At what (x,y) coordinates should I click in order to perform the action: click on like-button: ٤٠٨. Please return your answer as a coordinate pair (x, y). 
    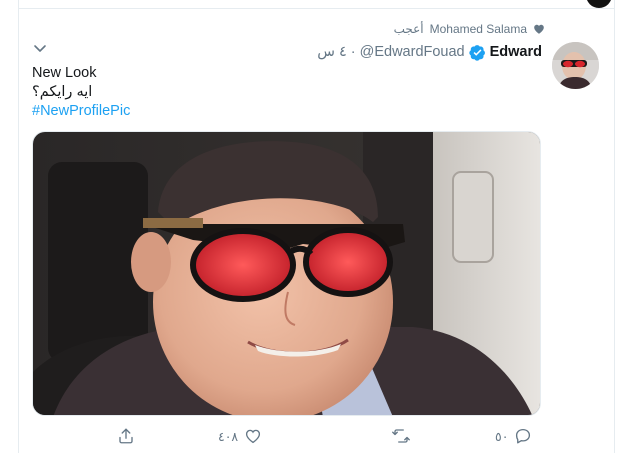
    Looking at the image, I should click on (240, 436).